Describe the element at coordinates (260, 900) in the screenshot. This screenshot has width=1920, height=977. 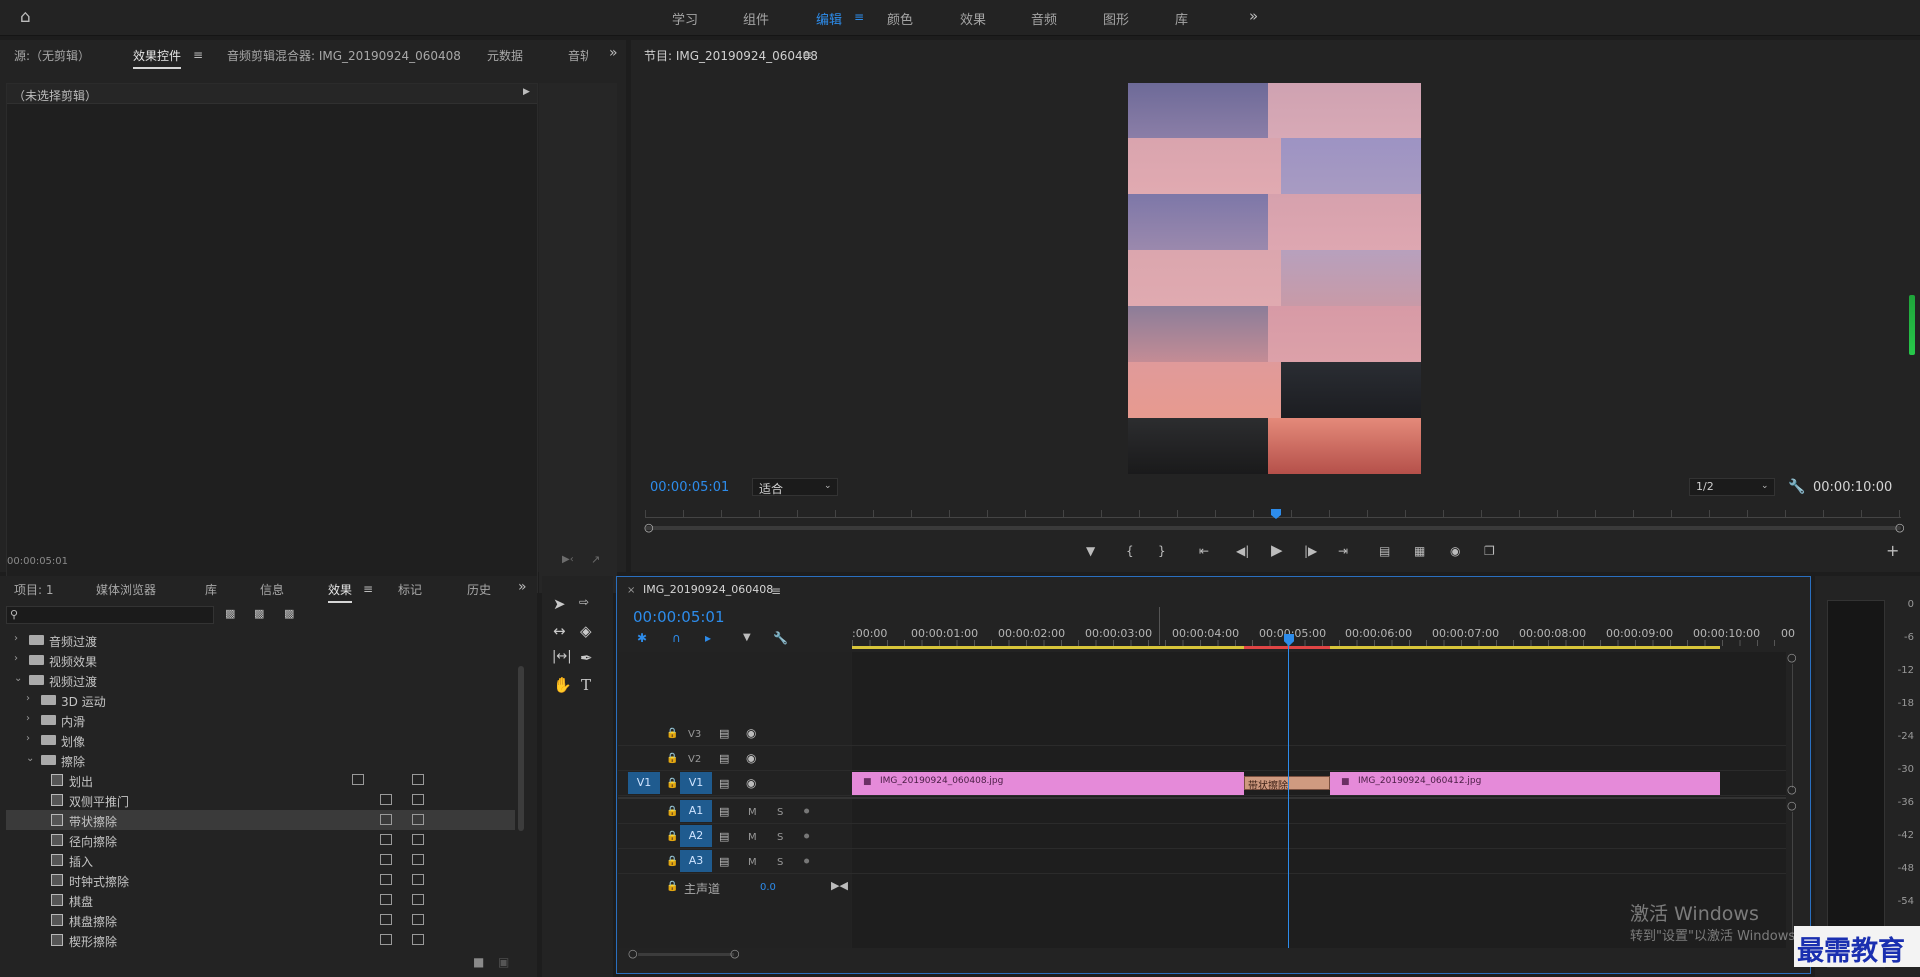
I see `effect-item: 棋盘` at that location.